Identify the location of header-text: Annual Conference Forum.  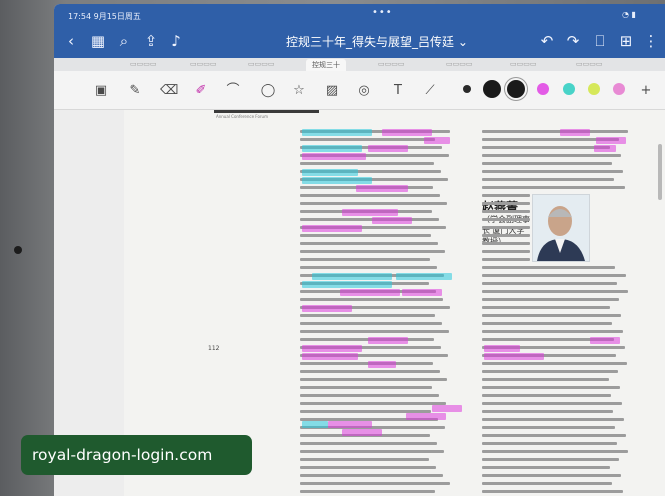
(242, 116).